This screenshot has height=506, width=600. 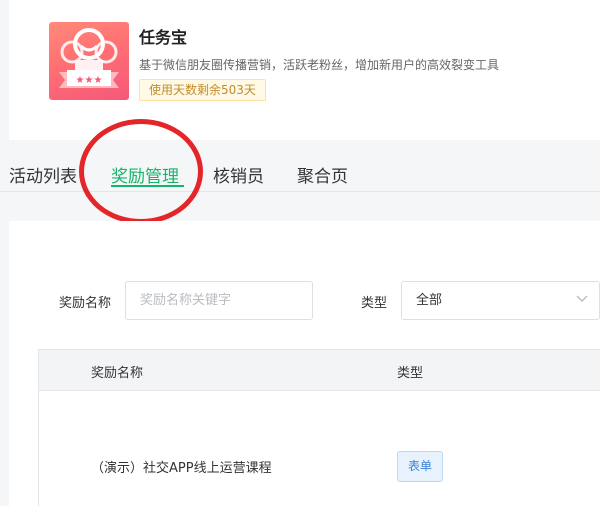 What do you see at coordinates (319, 65) in the screenshot?
I see `app-description: 基于微信朋友圈传播营销，活跃老粉丝，增加新用户的高效裂变工具` at bounding box center [319, 65].